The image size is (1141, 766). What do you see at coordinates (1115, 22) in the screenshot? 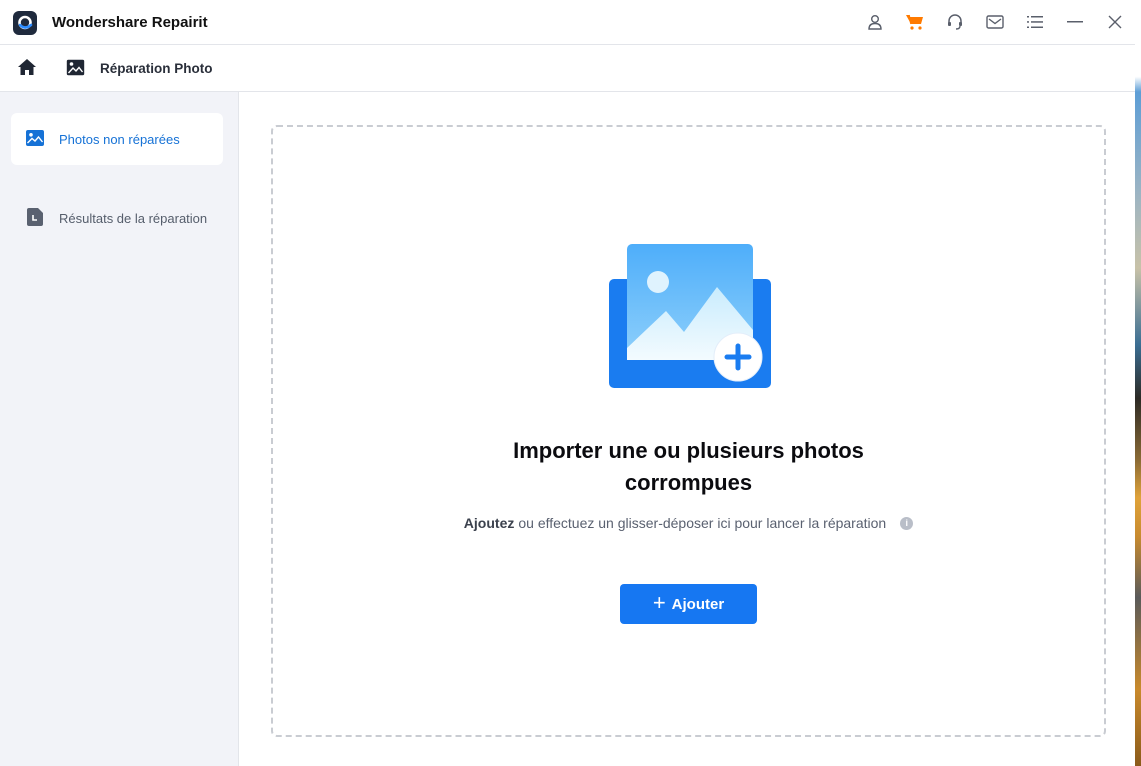
I see `close-icon` at bounding box center [1115, 22].